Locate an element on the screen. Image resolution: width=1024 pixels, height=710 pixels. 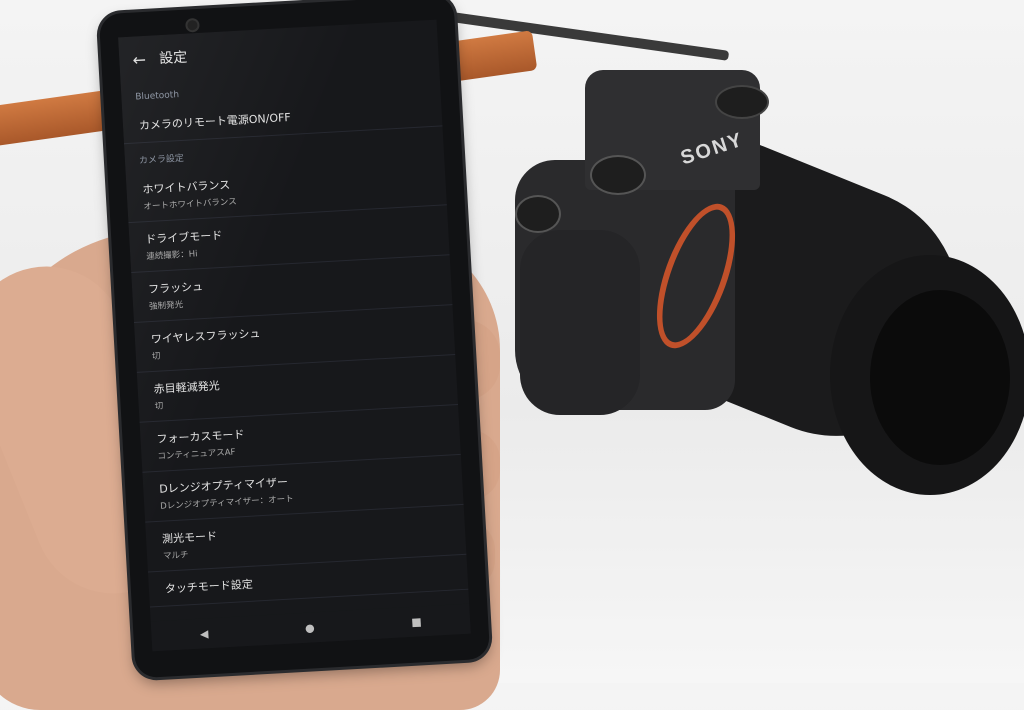
mode-dial is located at coordinates (618, 175).